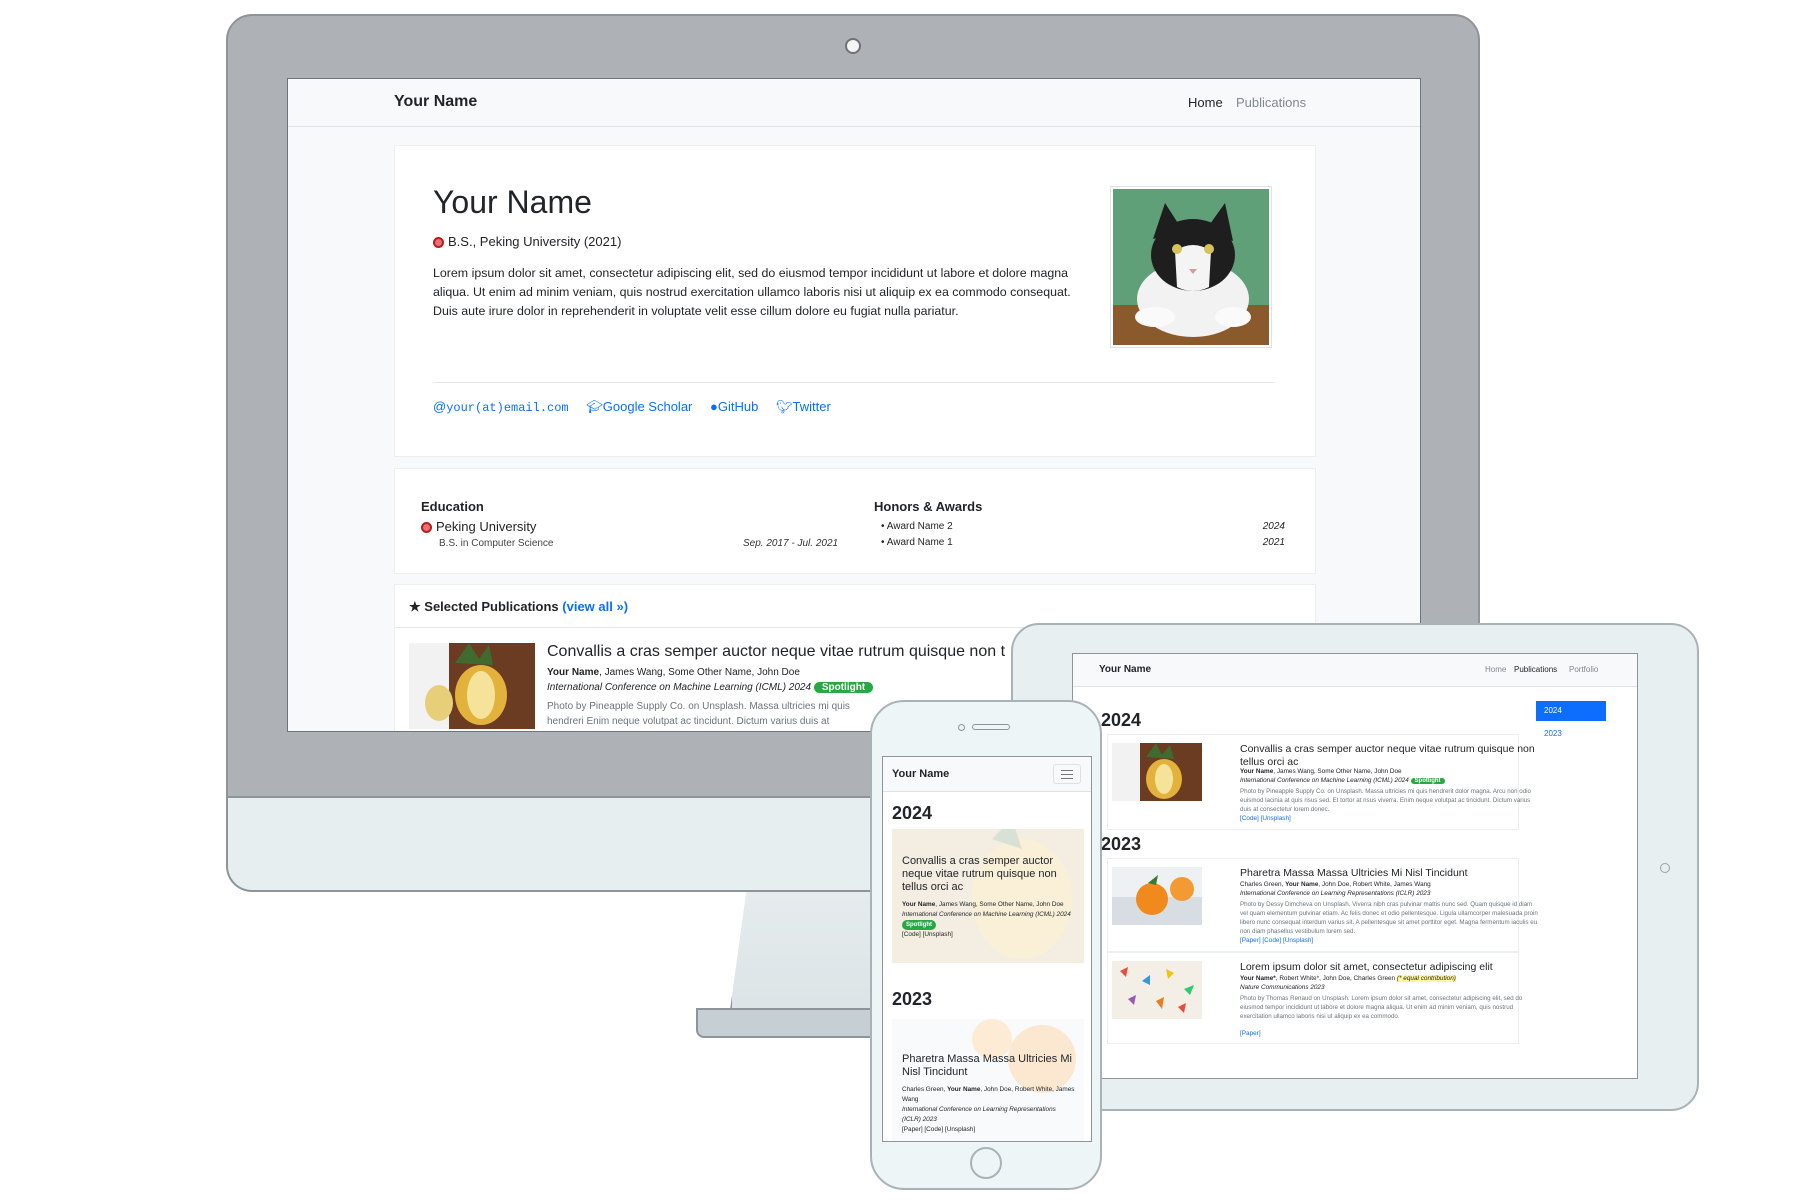 This screenshot has height=1200, width=1800. I want to click on phone-camera-icon, so click(961, 727).